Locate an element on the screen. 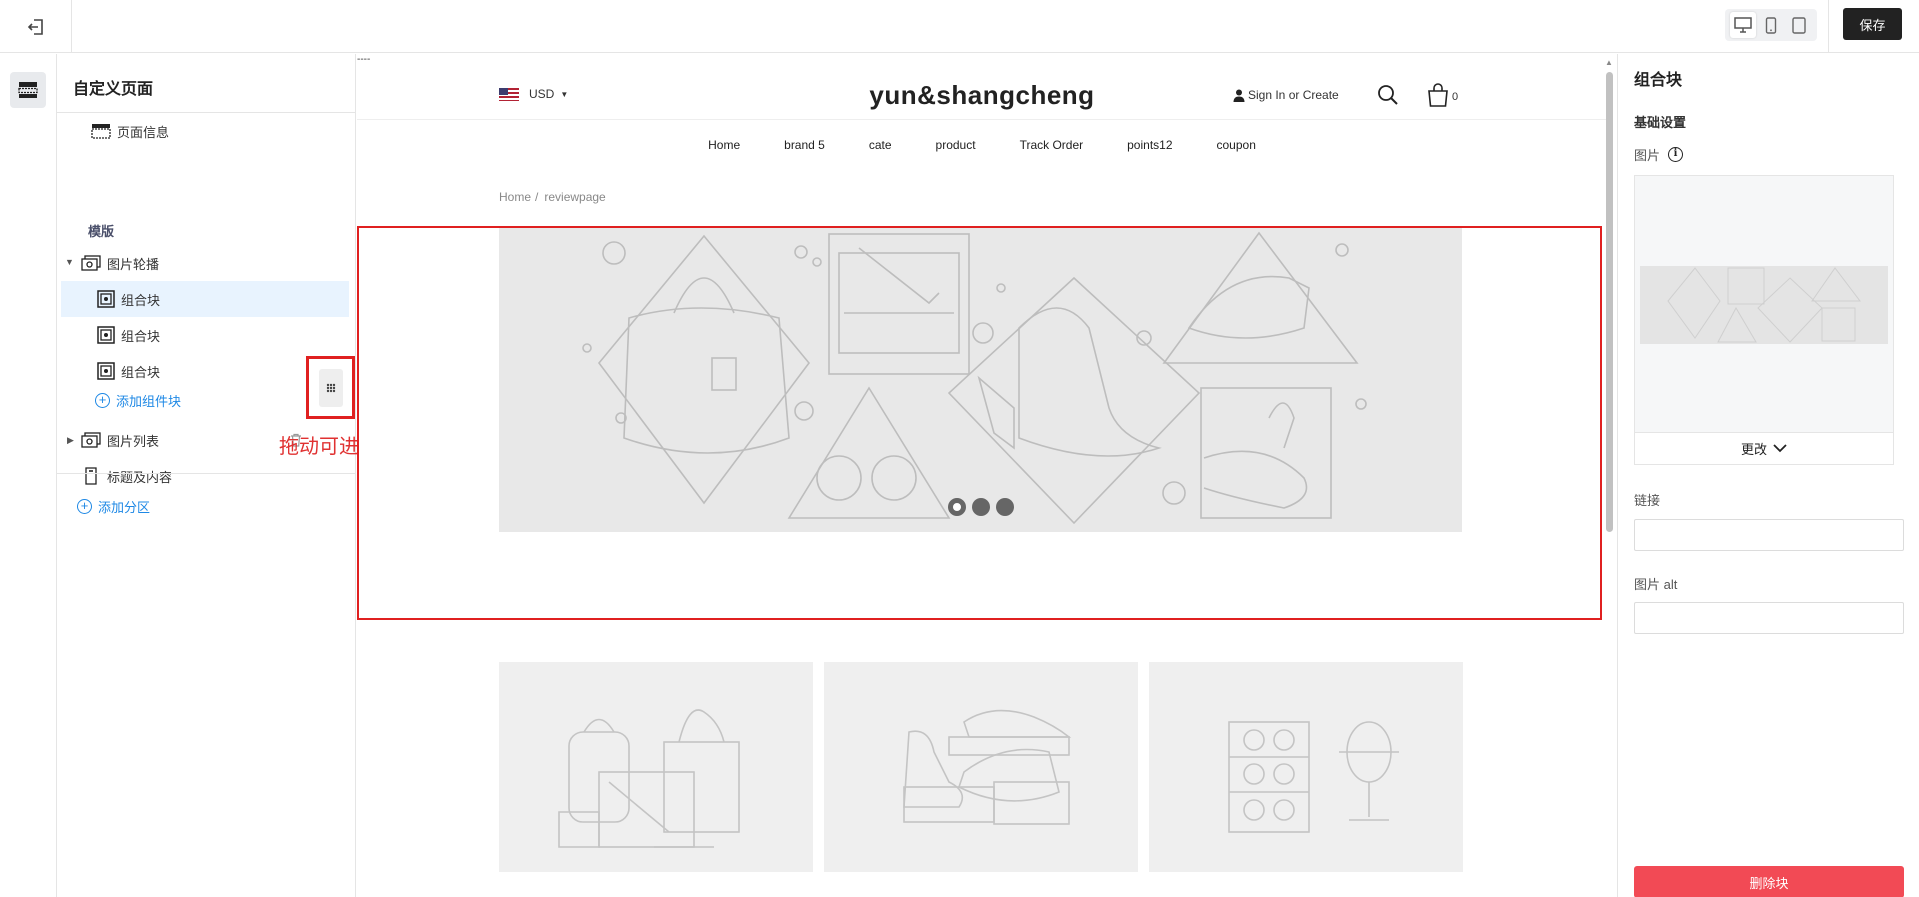  alt-input is located at coordinates (1769, 618).